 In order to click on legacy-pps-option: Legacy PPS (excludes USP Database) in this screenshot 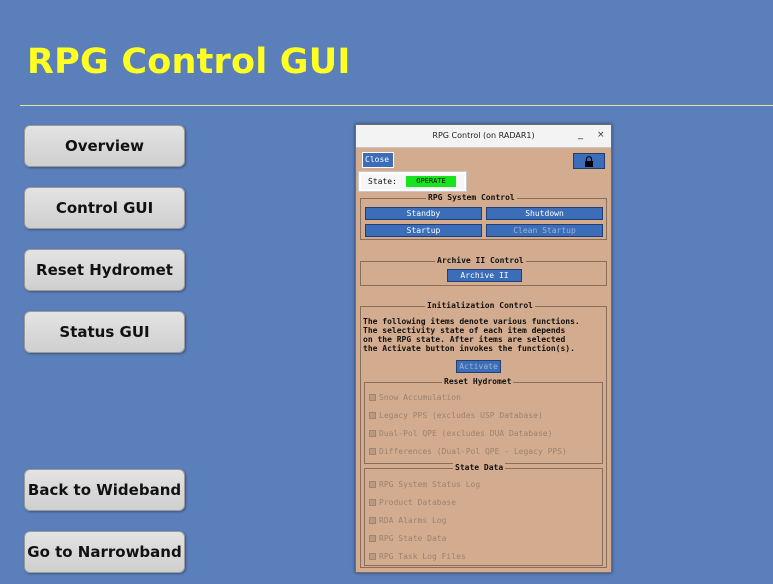, I will do `click(456, 415)`.